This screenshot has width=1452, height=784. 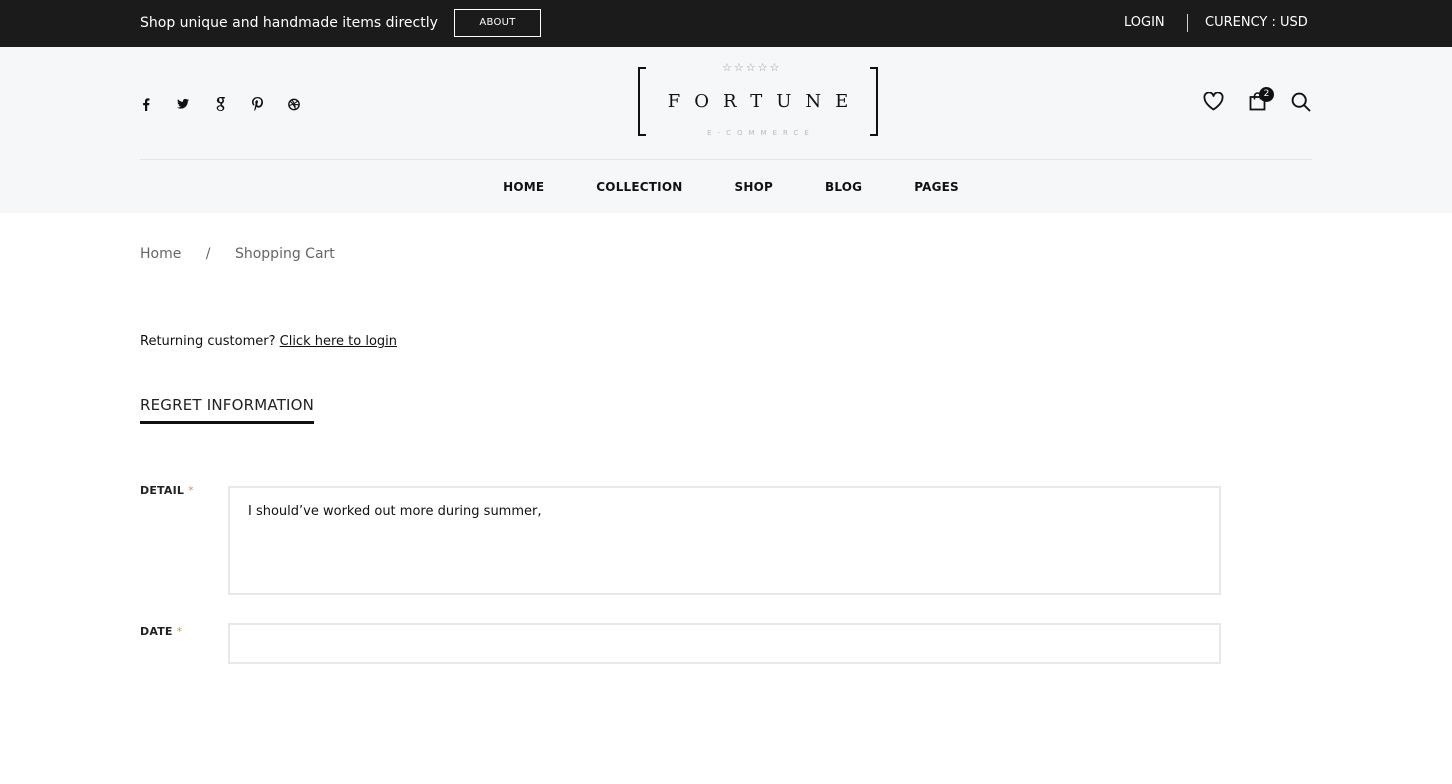 I want to click on detail-label: DETAIL *, so click(x=167, y=490).